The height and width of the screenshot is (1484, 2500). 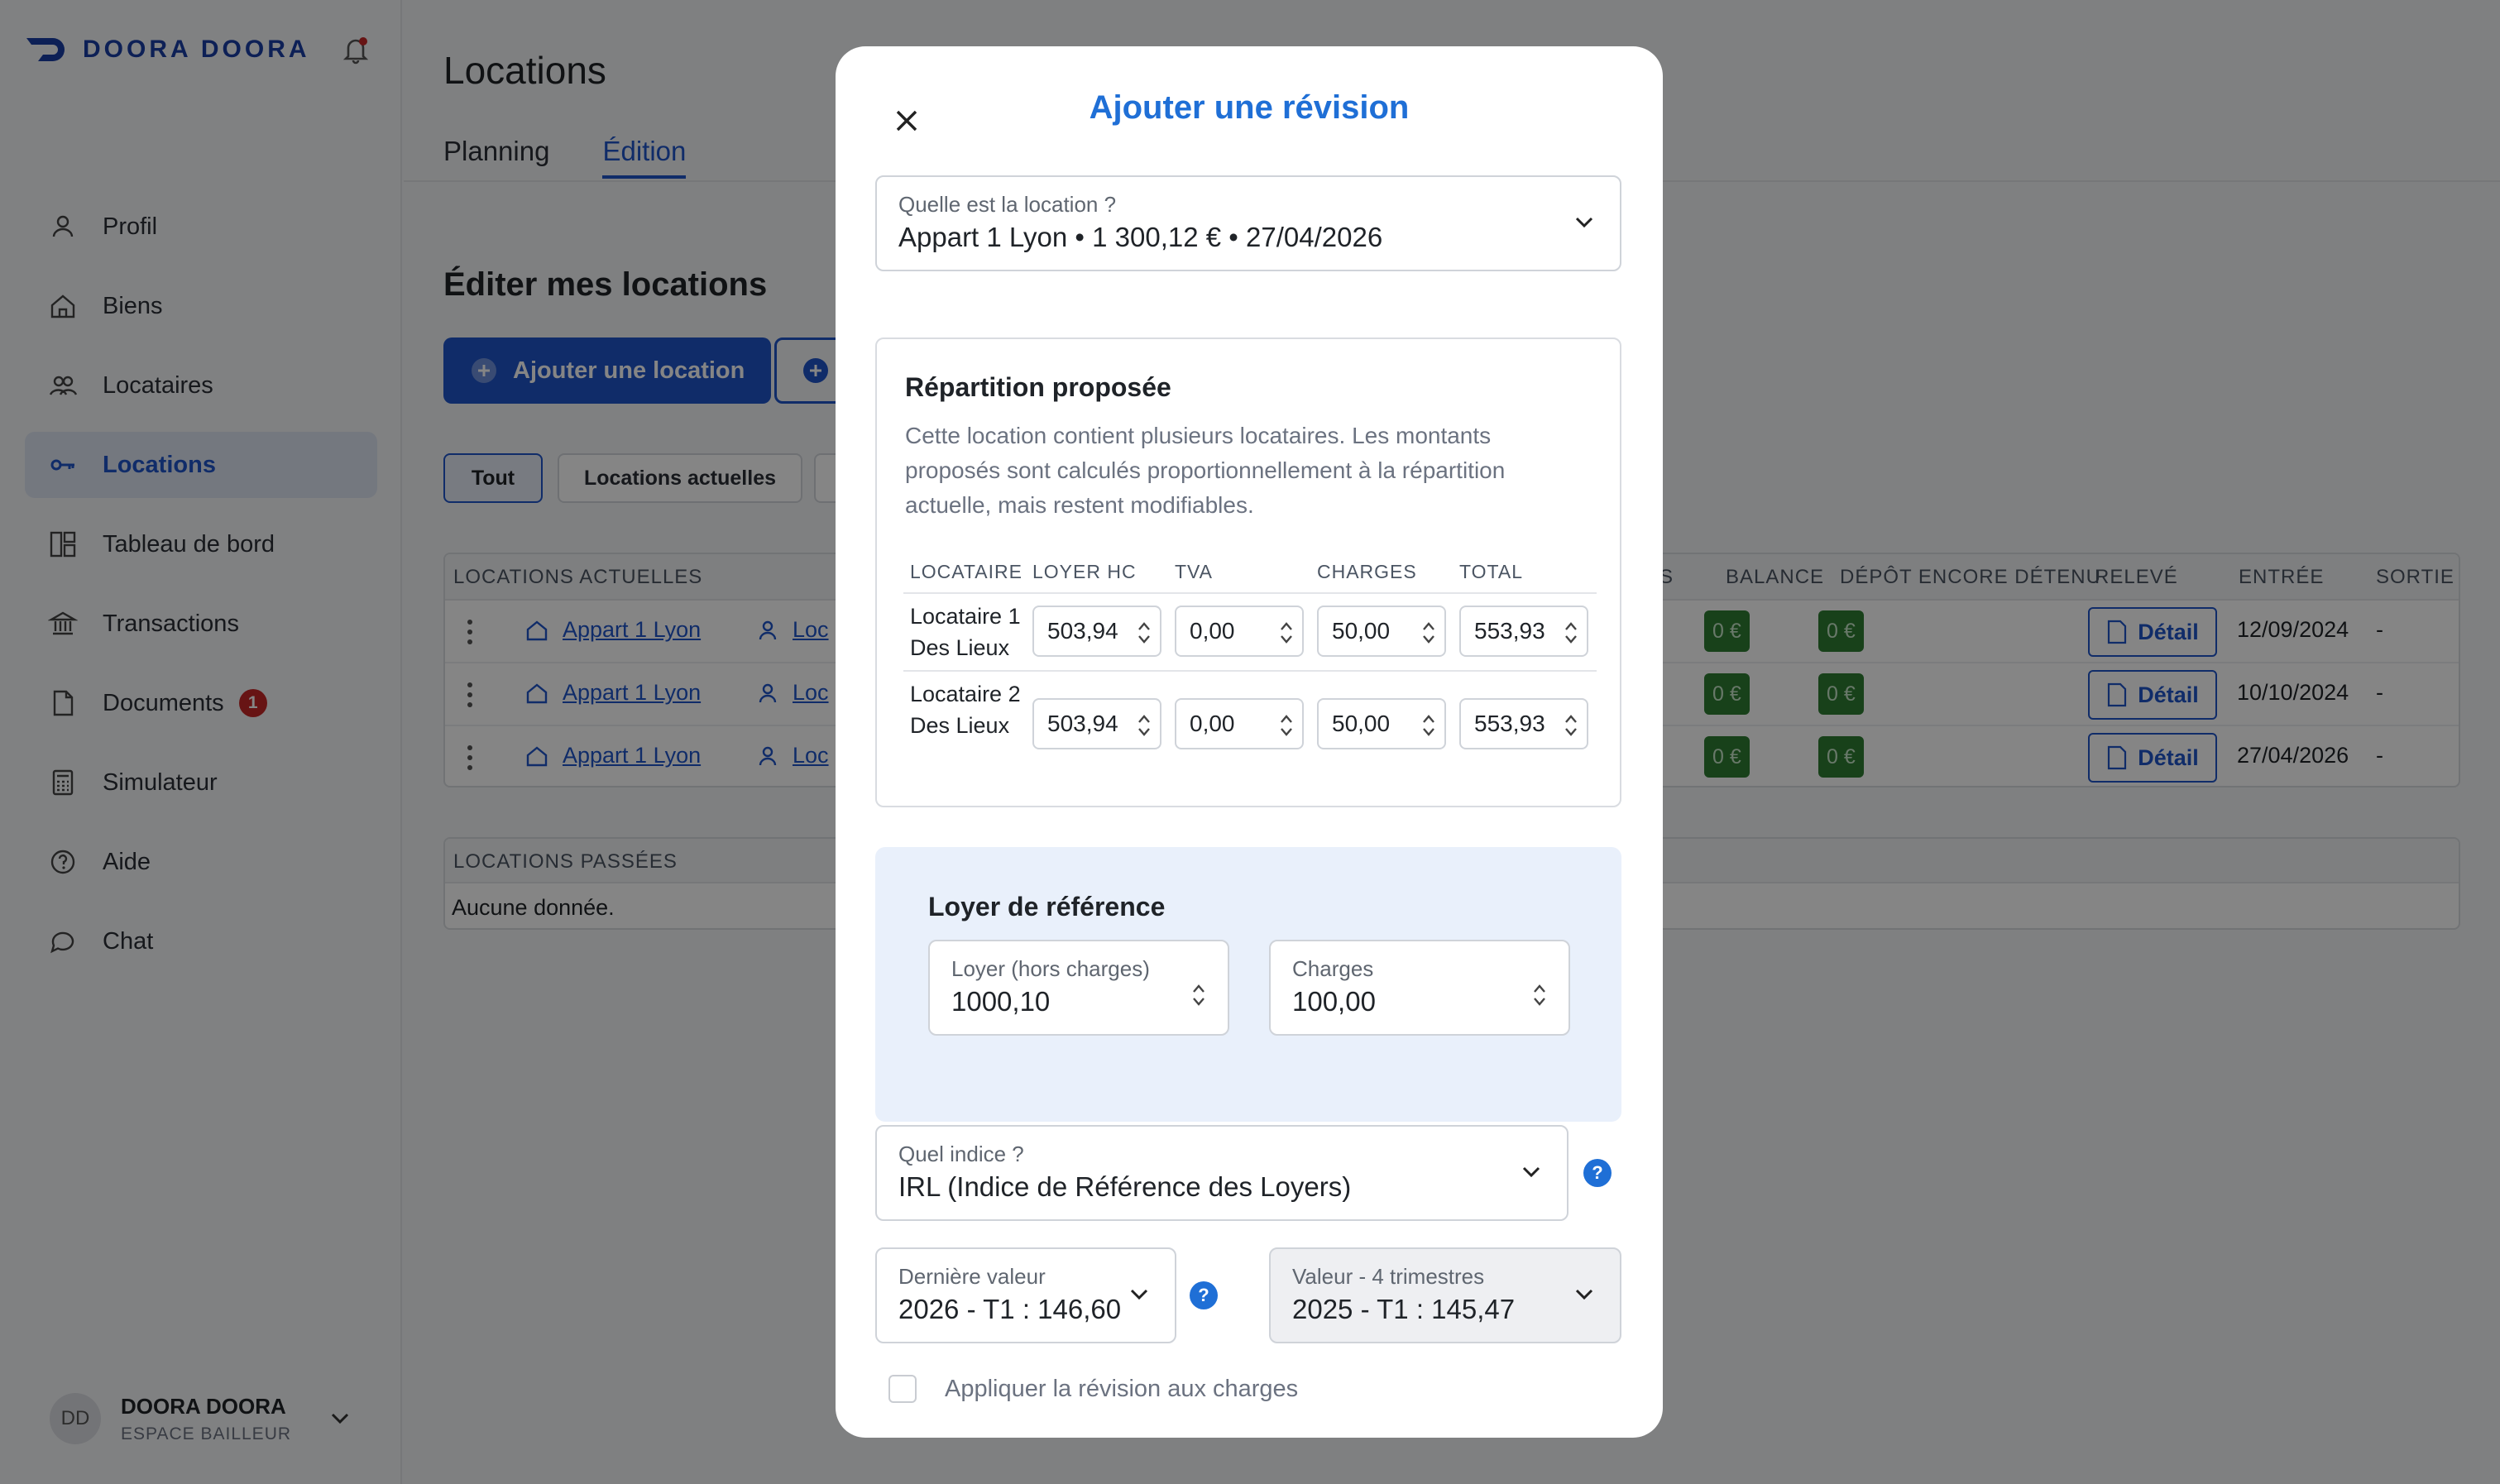 I want to click on derniere-valeur-select: Dernière valeur 2026 - T1 : 146,60, so click(x=1025, y=1295).